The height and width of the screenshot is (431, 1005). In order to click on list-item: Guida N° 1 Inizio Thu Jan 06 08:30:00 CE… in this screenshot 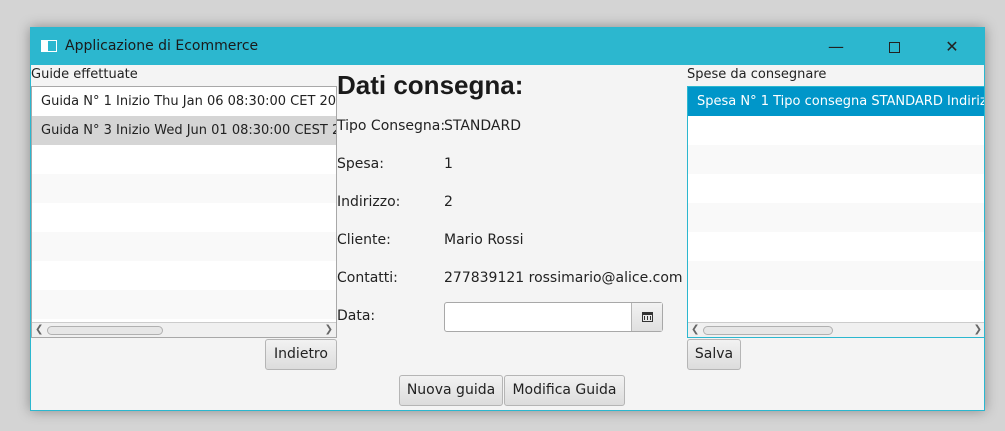, I will do `click(184, 101)`.